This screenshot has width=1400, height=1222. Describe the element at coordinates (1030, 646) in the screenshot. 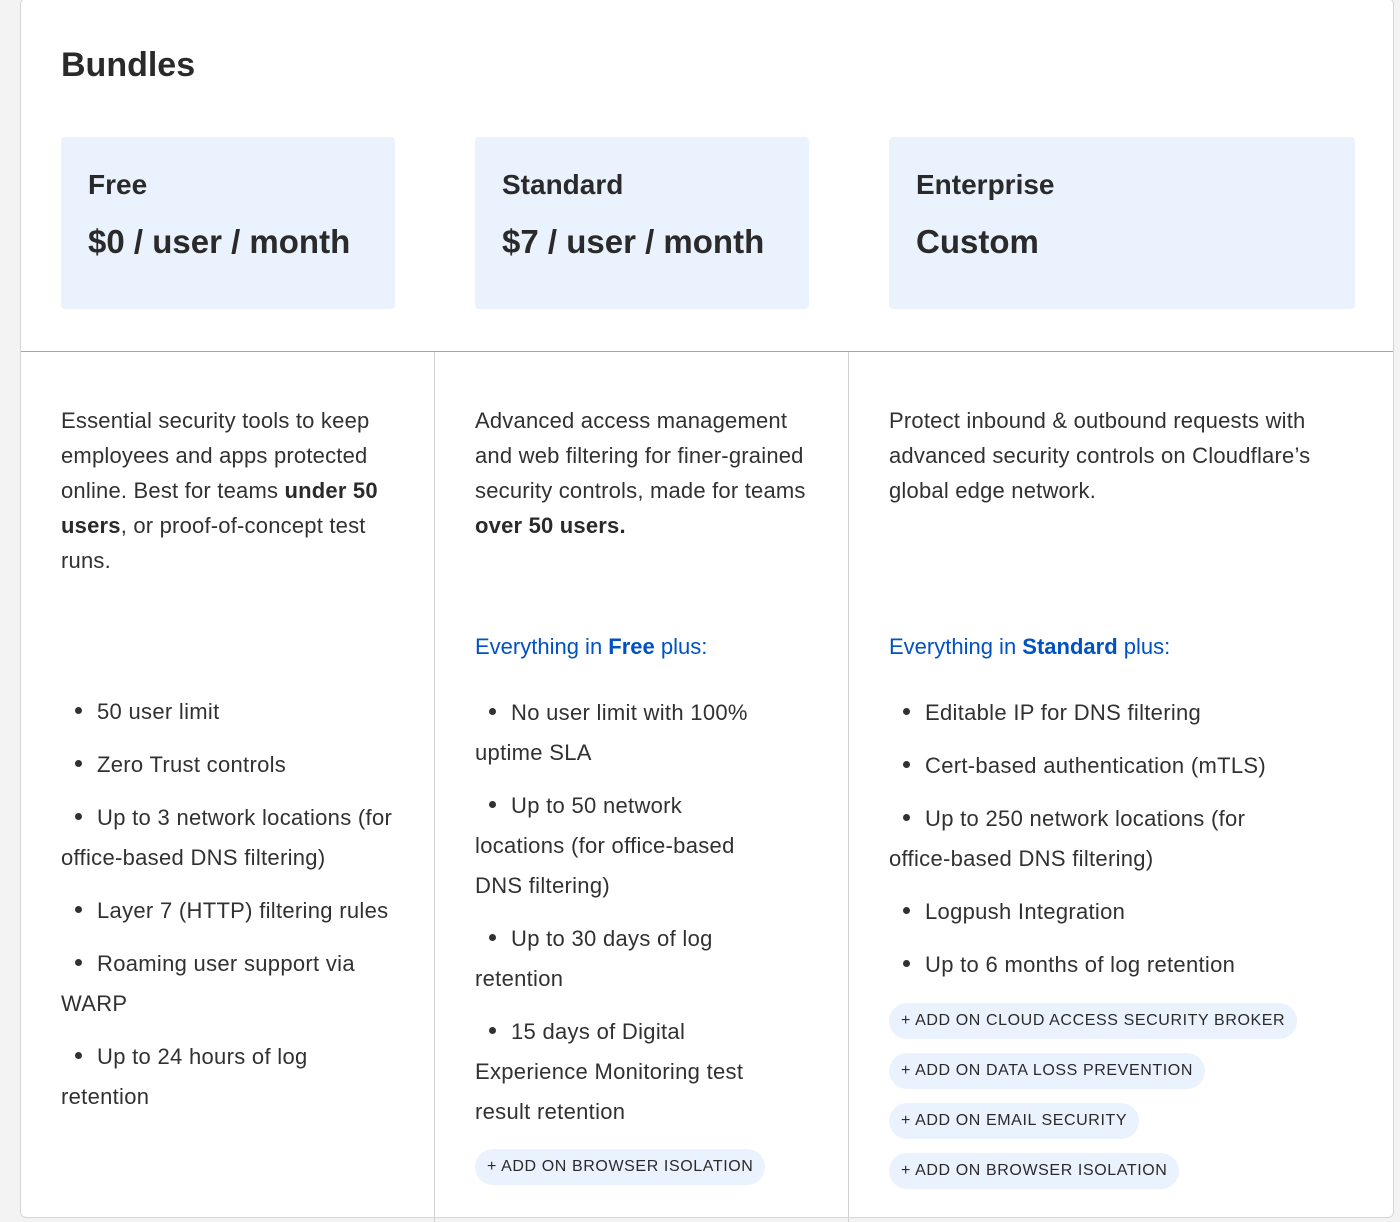

I see `plan-includes-lead: Everything in Standard plus:` at that location.